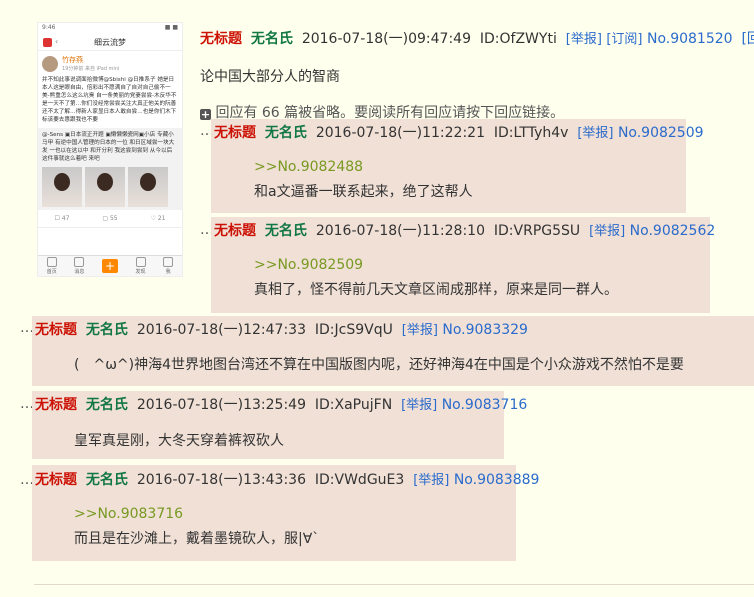  Describe the element at coordinates (197, 539) in the screenshot. I see `reply-text: 而且是在沙滩上，戴着墨镜砍人，服|∀`` at that location.